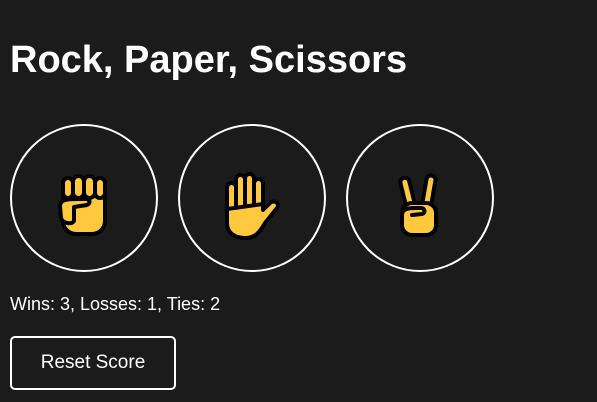  I want to click on reset-score-button: Reset Score, so click(93, 363).